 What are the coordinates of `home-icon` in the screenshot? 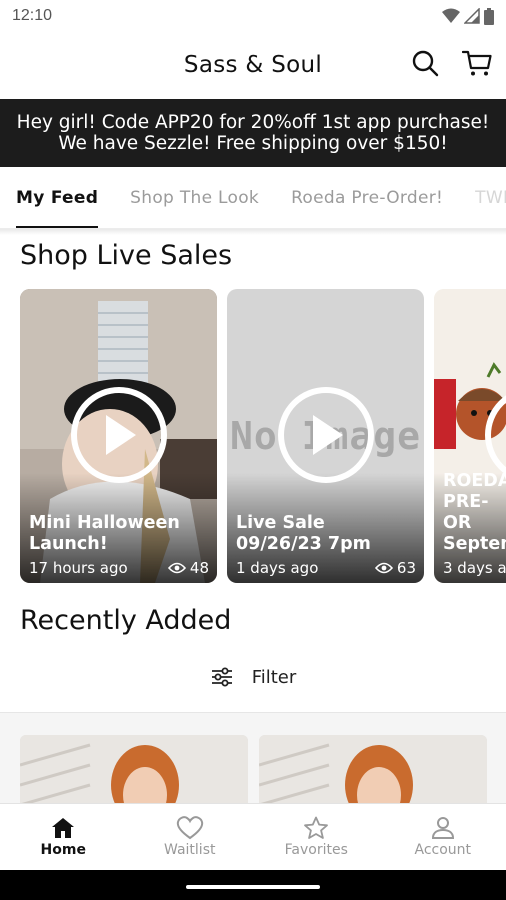 It's located at (63, 828).